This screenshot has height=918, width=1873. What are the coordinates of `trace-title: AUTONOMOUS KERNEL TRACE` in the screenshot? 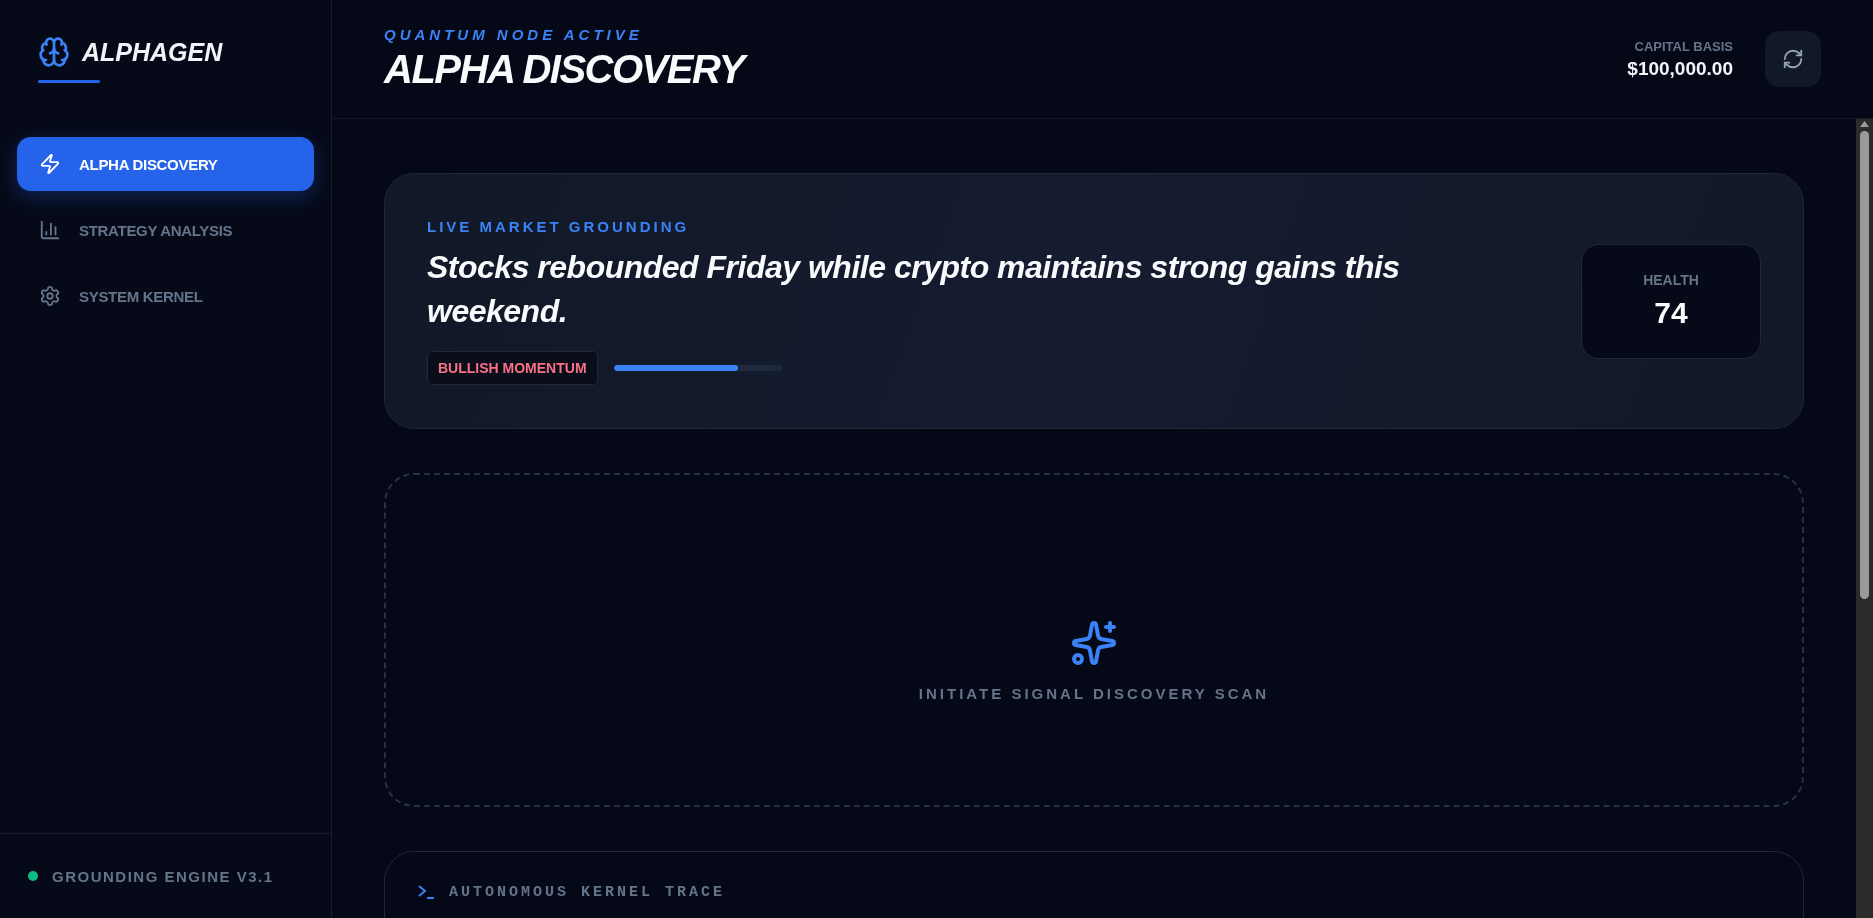 It's located at (587, 892).